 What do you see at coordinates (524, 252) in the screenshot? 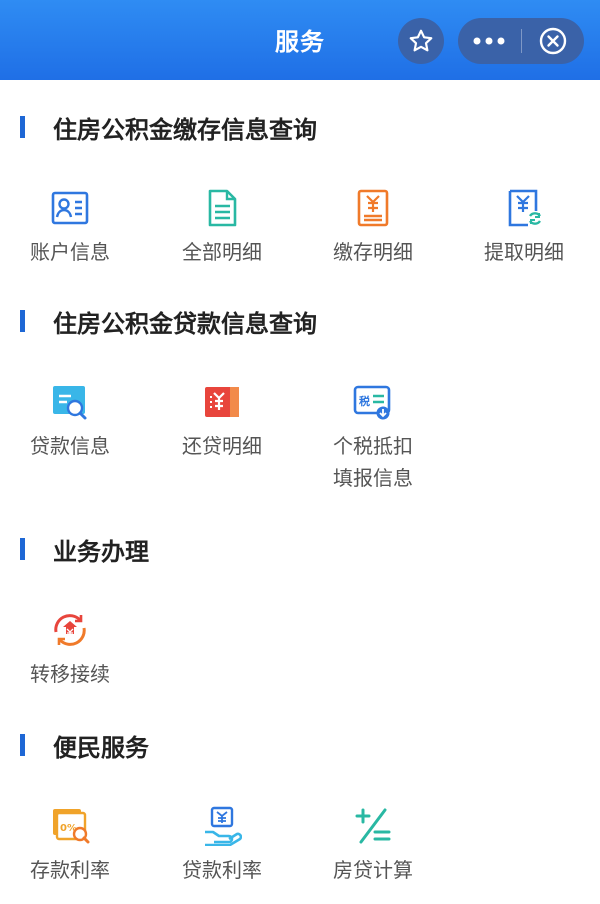
I see `service-label: 提取明细` at bounding box center [524, 252].